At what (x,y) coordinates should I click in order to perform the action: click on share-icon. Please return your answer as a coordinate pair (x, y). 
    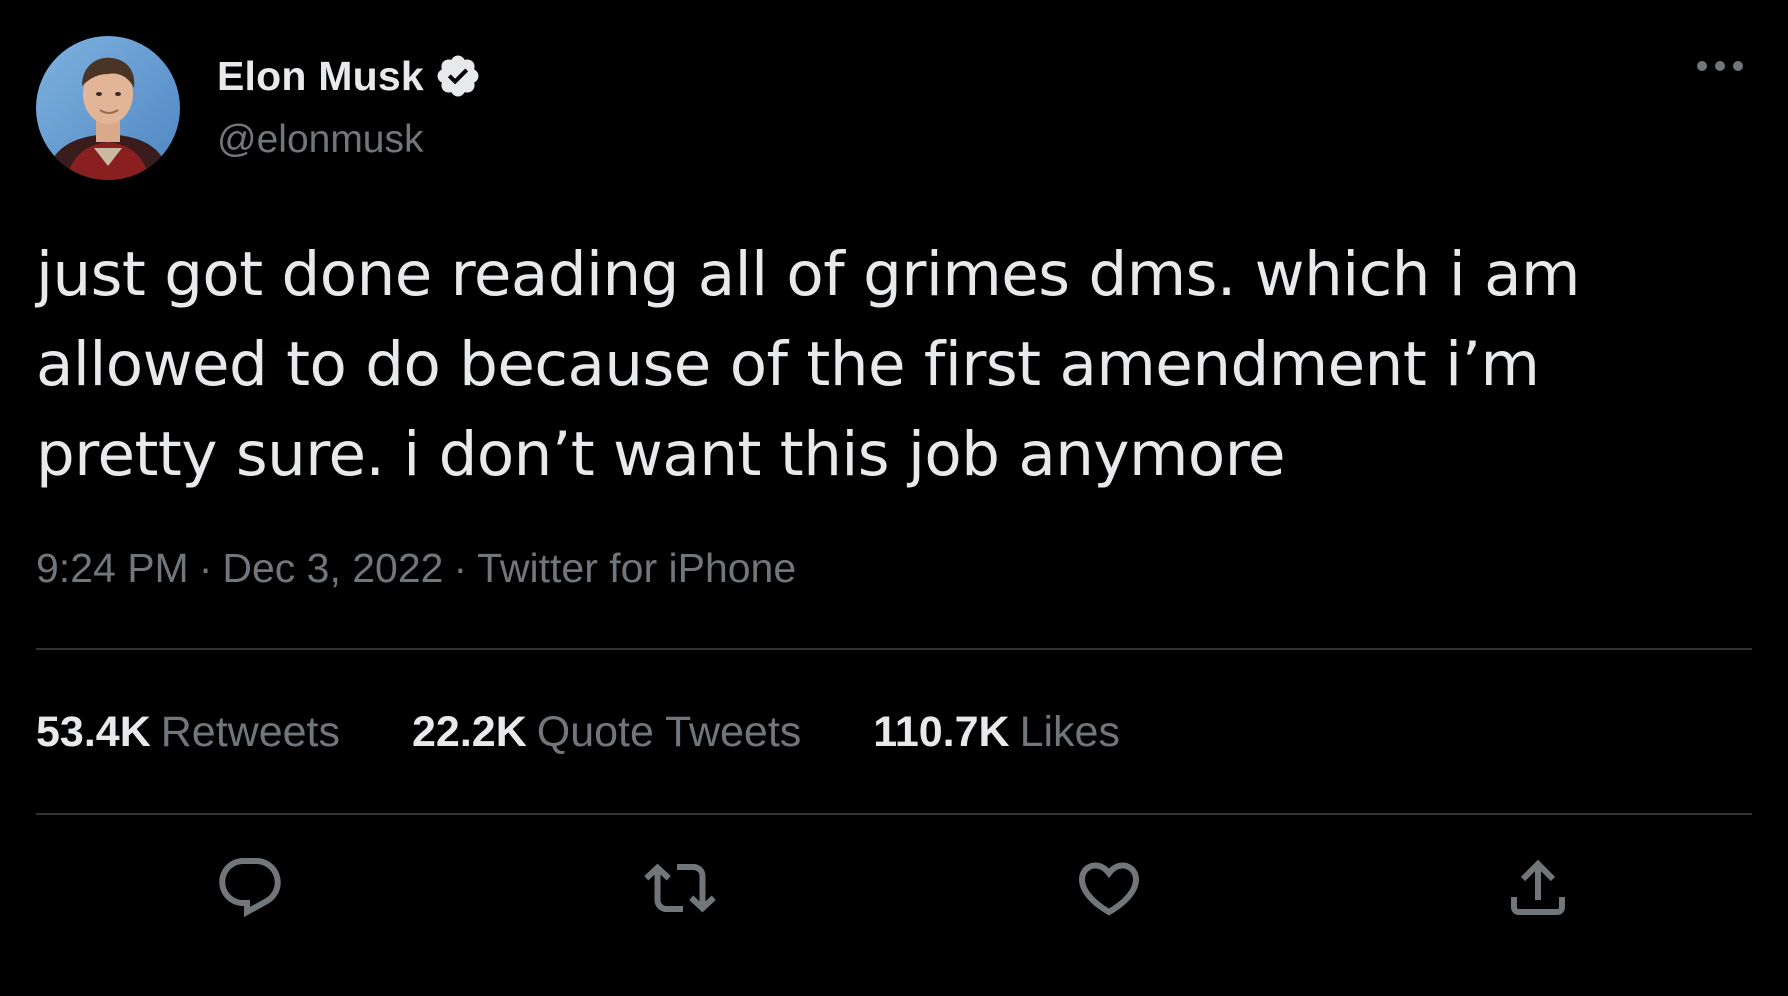
    Looking at the image, I should click on (1538, 887).